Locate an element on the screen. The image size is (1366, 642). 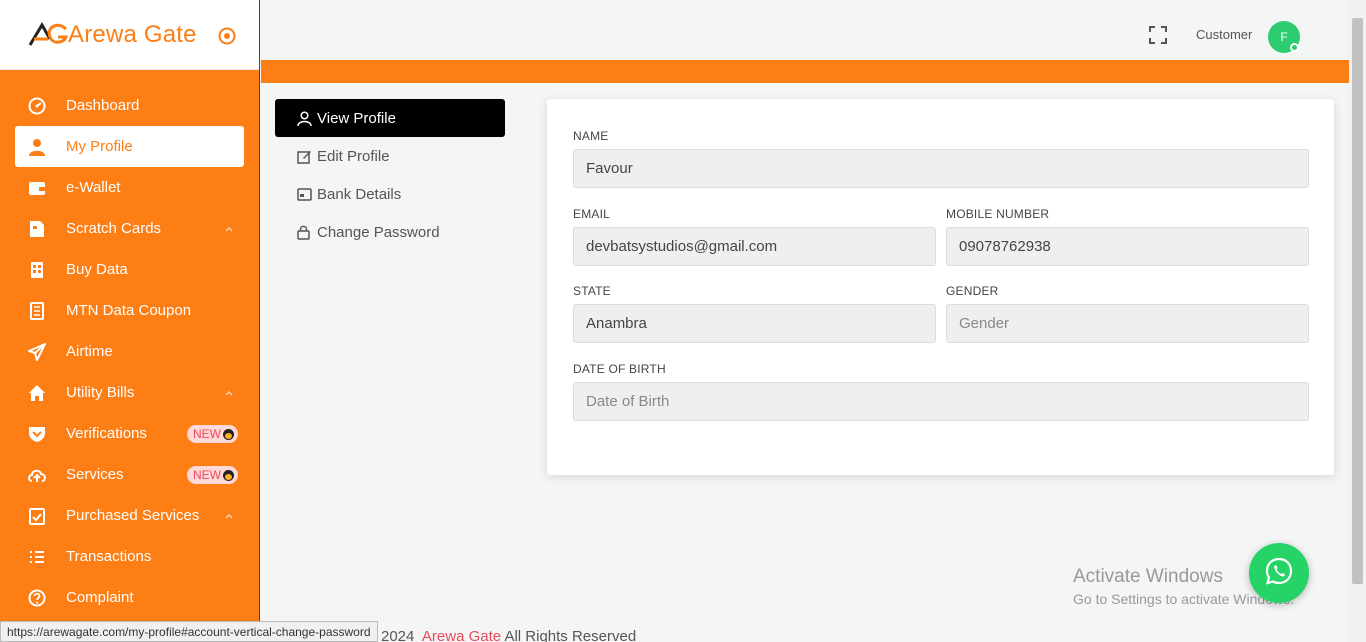
avatar: F is located at coordinates (1284, 37).